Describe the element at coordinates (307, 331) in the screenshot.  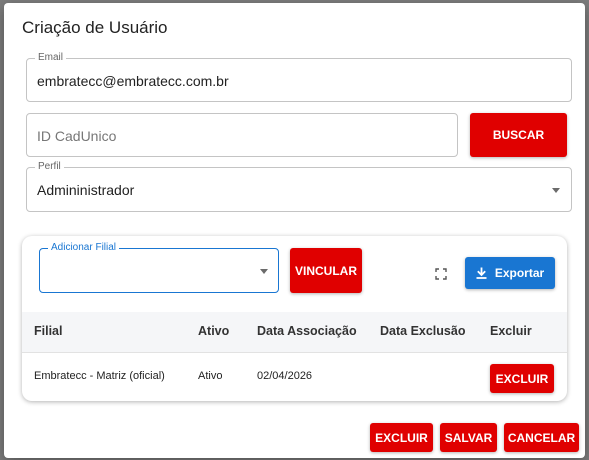
I see `column-header-data-associacao: Data Associação` at that location.